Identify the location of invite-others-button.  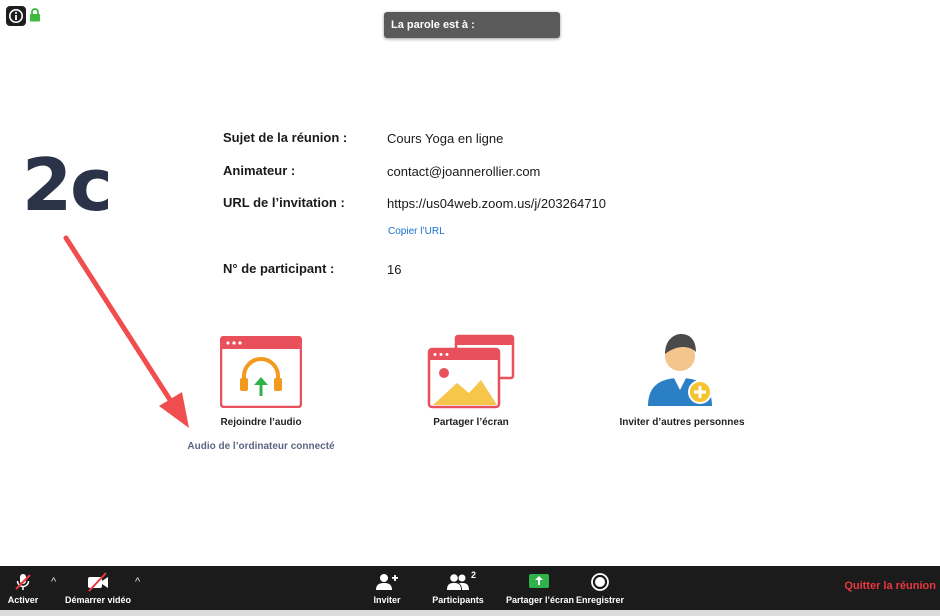
(682, 371).